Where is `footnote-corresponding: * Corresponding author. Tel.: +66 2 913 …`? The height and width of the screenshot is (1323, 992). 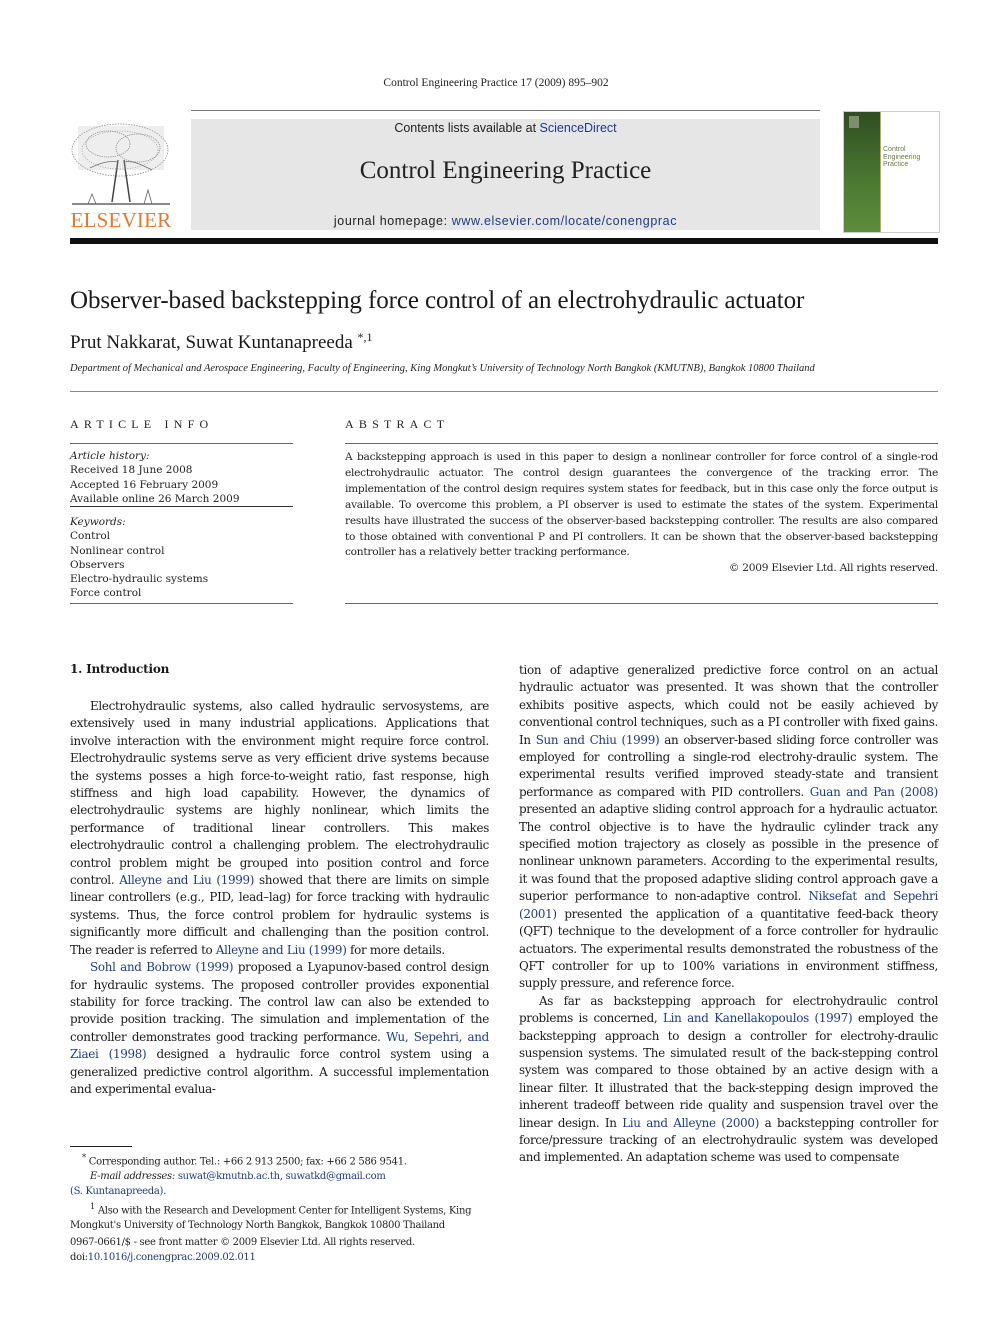 footnote-corresponding: * Corresponding author. Tel.: +66 2 913 … is located at coordinates (282, 1160).